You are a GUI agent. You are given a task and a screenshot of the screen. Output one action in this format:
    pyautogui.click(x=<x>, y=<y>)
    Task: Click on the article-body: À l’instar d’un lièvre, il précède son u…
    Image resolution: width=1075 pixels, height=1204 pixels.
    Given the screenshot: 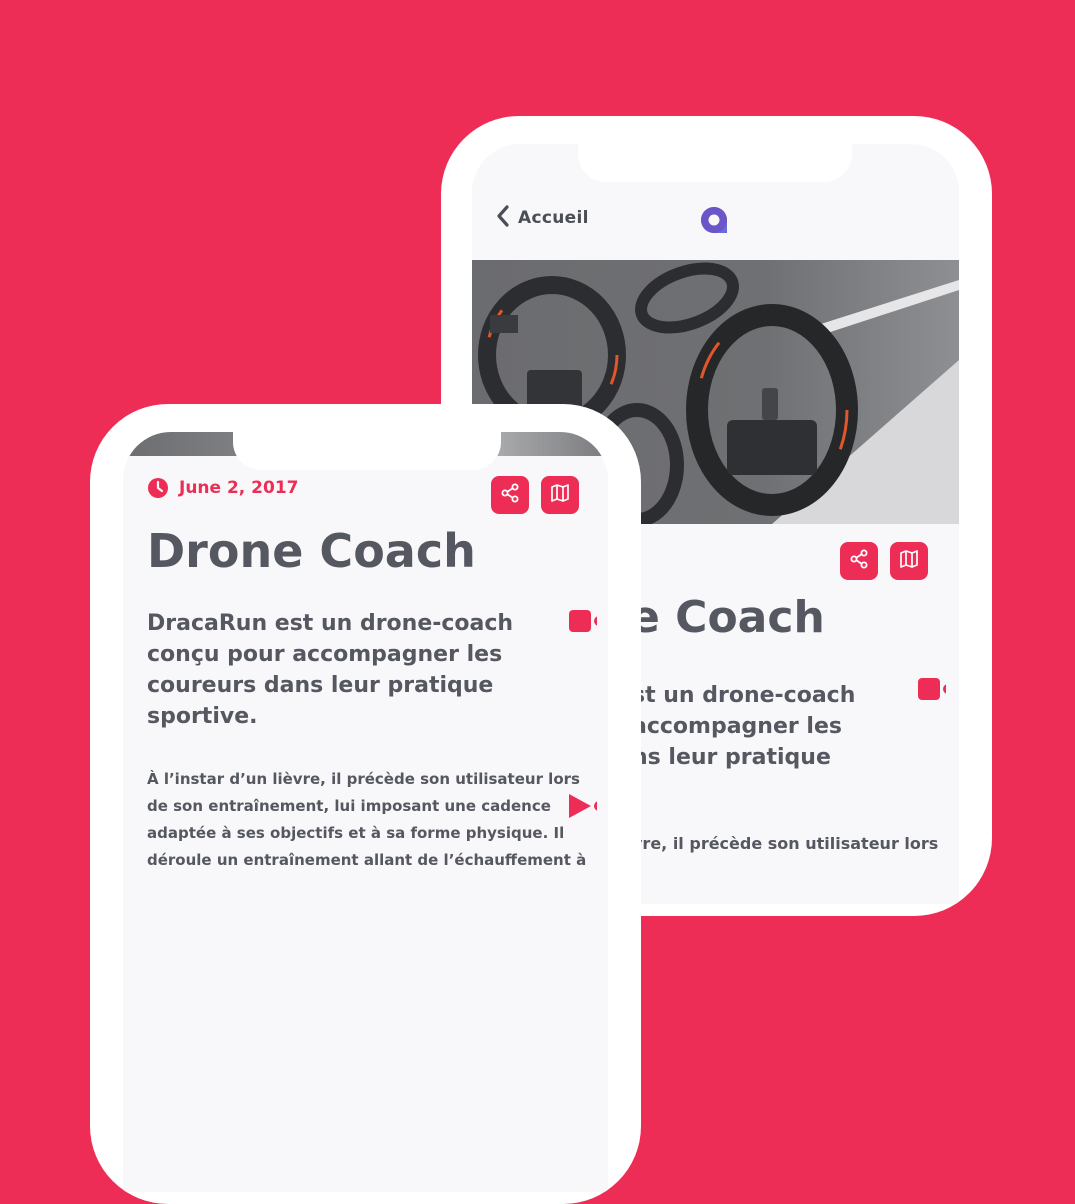 What is the action you would take?
    pyautogui.click(x=366, y=820)
    